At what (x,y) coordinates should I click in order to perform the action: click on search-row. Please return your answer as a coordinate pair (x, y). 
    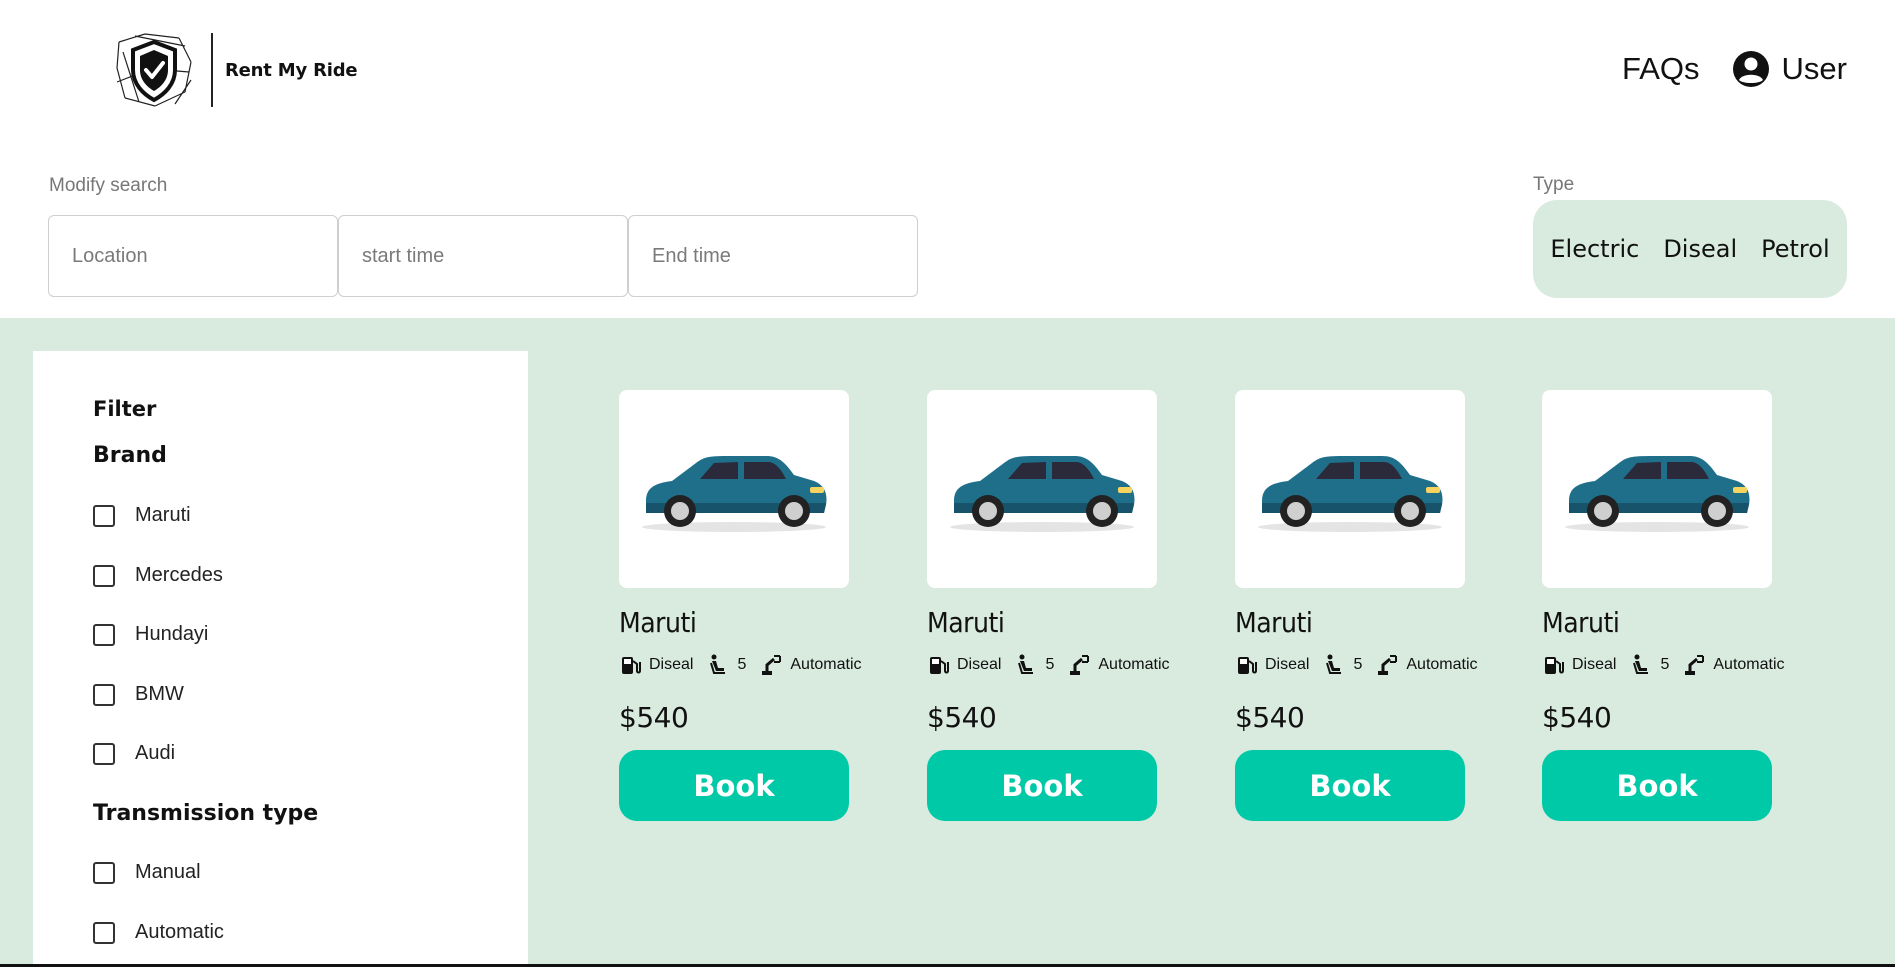
    Looking at the image, I should click on (483, 256).